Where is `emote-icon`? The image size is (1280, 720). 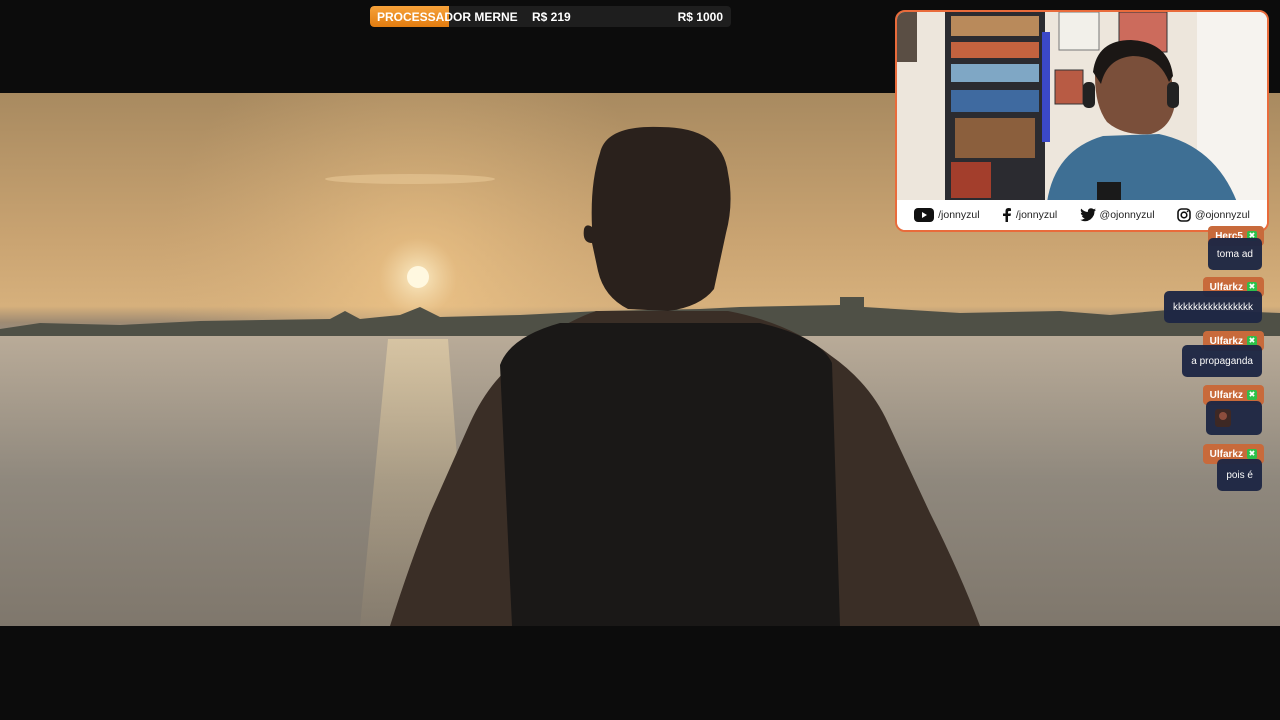
emote-icon is located at coordinates (1223, 418).